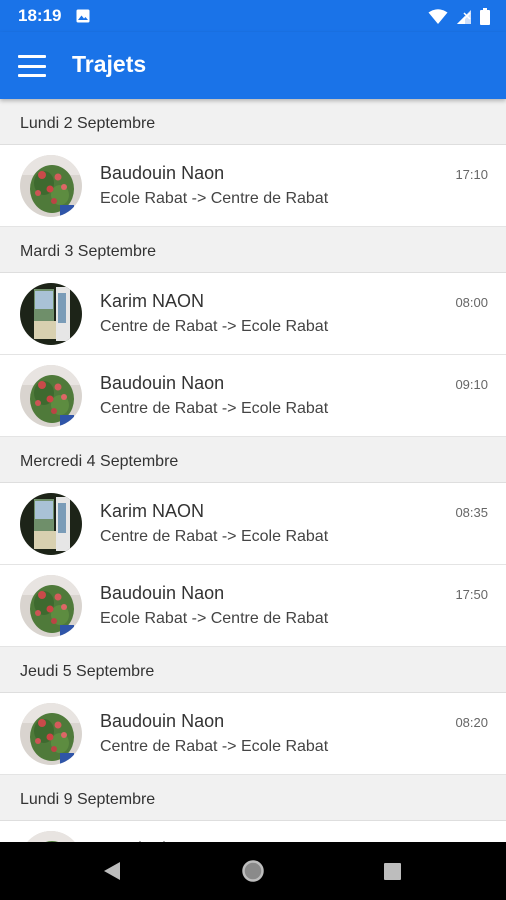 The width and height of the screenshot is (506, 900). I want to click on trip-time: 08:20, so click(471, 722).